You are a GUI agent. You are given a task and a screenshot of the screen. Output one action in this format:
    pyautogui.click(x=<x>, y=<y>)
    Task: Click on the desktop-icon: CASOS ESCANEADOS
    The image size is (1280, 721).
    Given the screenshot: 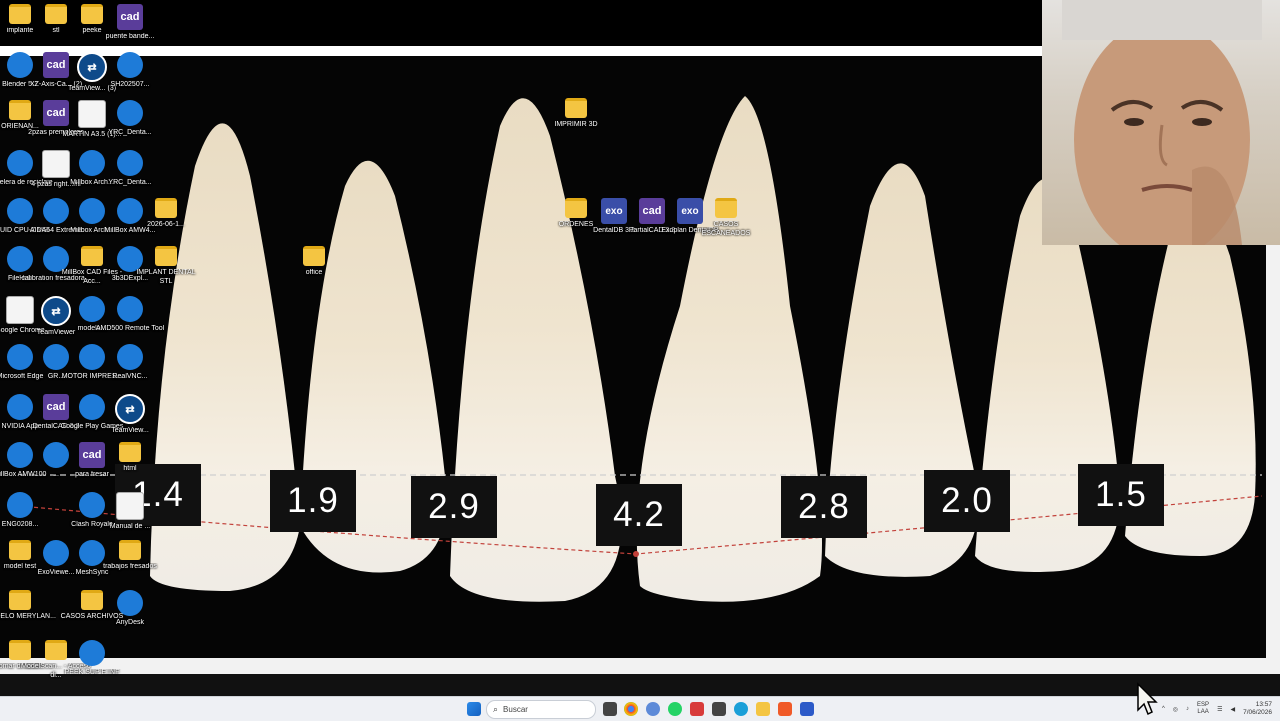 What is the action you would take?
    pyautogui.click(x=726, y=218)
    